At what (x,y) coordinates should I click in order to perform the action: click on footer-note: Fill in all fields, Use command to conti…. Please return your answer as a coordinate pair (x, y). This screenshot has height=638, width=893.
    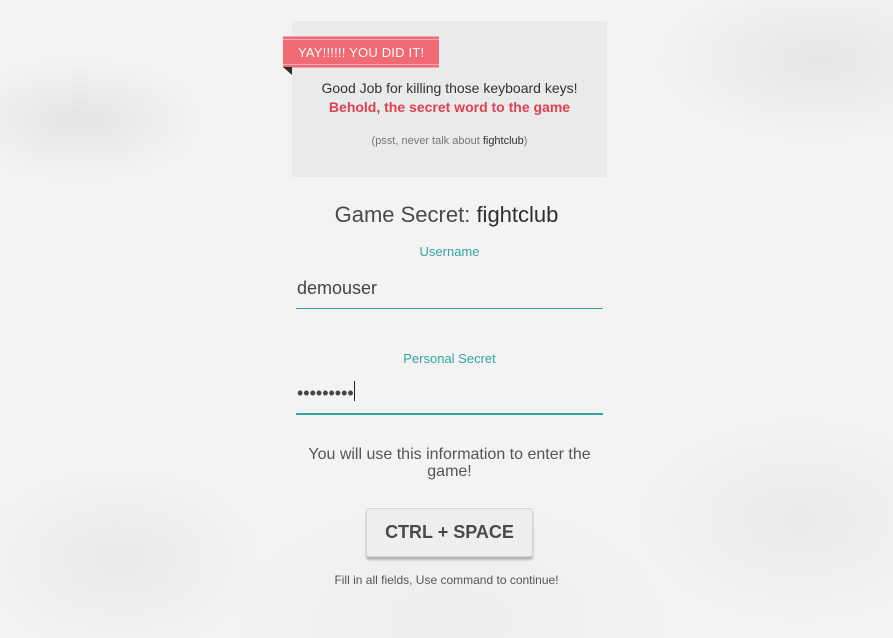
    Looking at the image, I should click on (446, 580).